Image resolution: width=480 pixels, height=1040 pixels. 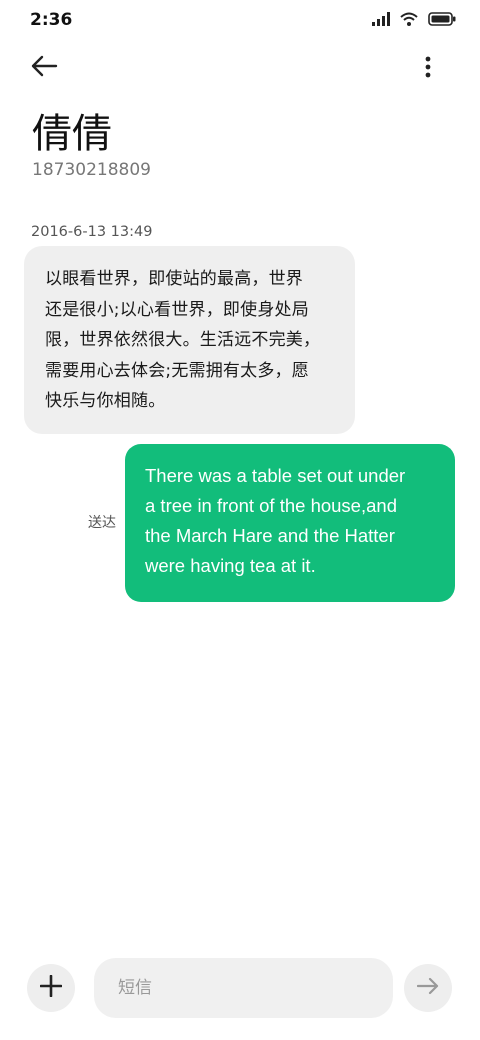 What do you see at coordinates (271, 505) in the screenshot?
I see `message-line: a tree in front of the house,and` at bounding box center [271, 505].